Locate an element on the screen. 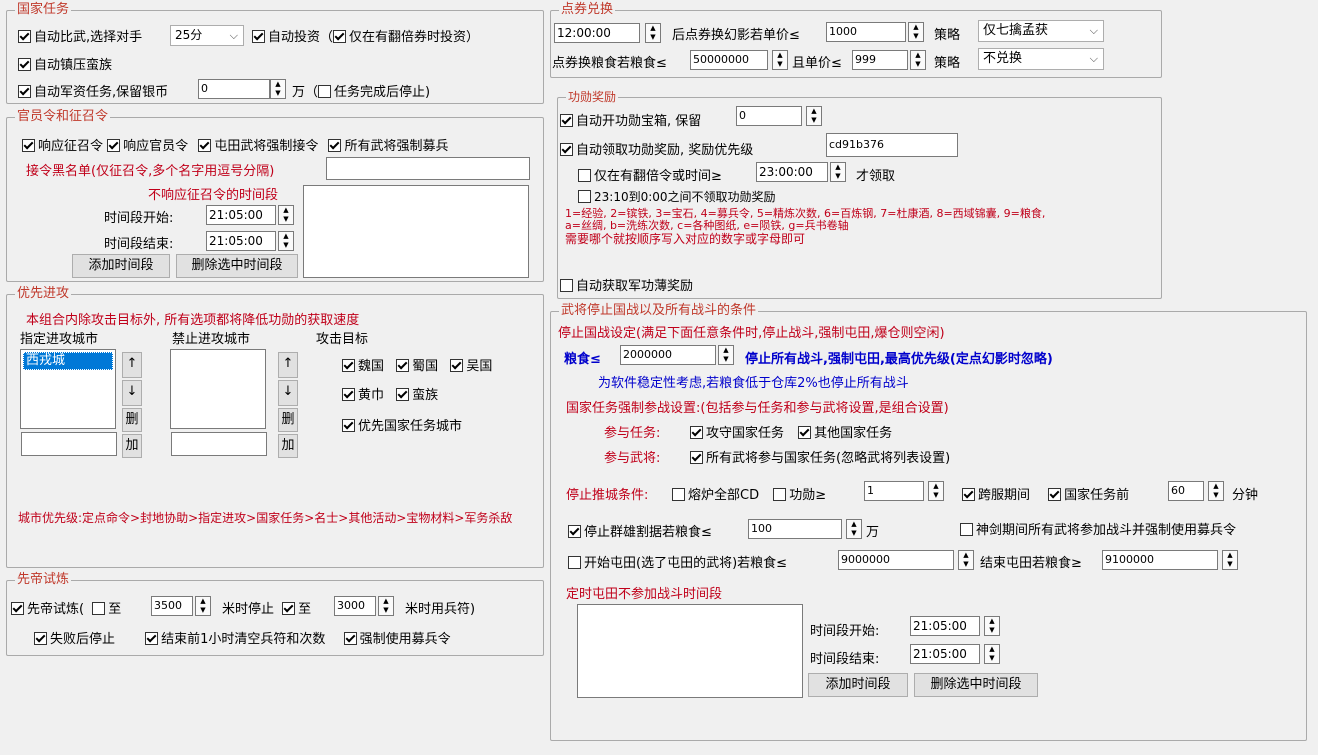 This screenshot has width=1318, height=755. trial-stop-checkbox is located at coordinates (99, 608).